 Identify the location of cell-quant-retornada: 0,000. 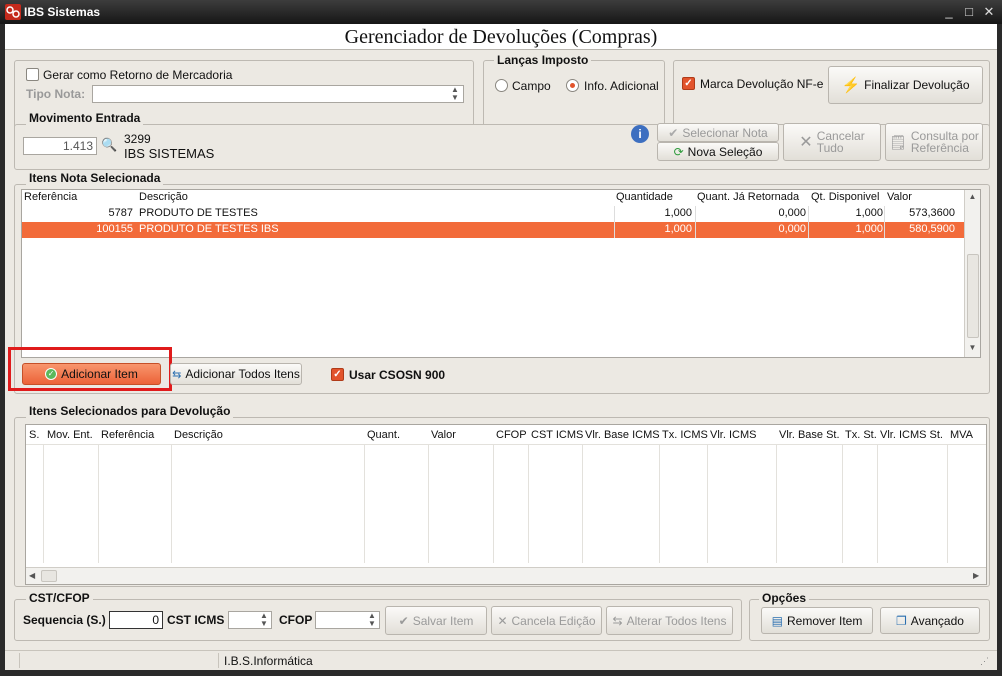
(792, 213).